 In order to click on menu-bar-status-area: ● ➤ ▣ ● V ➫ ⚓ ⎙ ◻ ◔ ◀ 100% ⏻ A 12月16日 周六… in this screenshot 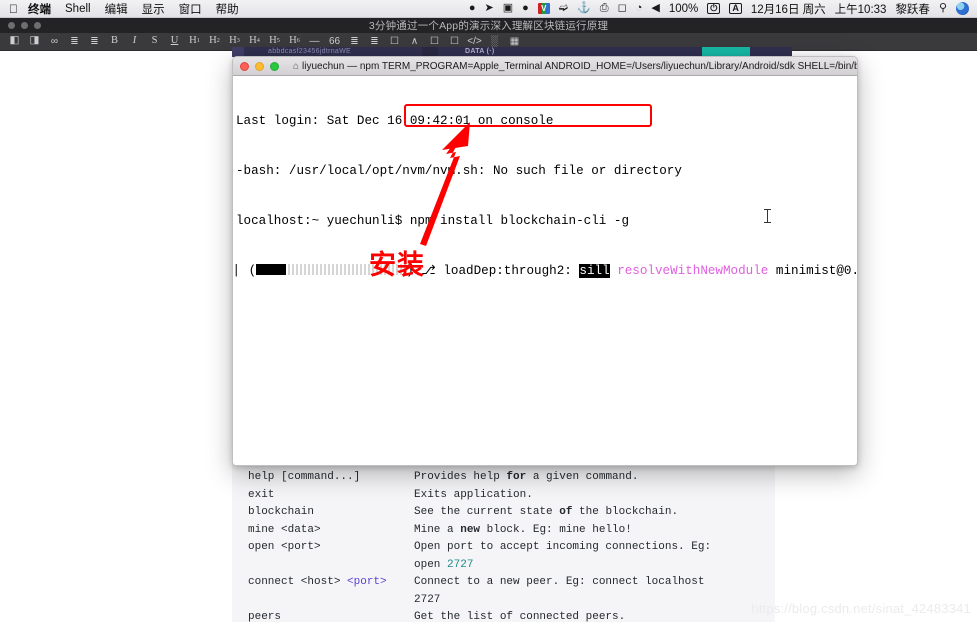, I will do `click(723, 9)`.